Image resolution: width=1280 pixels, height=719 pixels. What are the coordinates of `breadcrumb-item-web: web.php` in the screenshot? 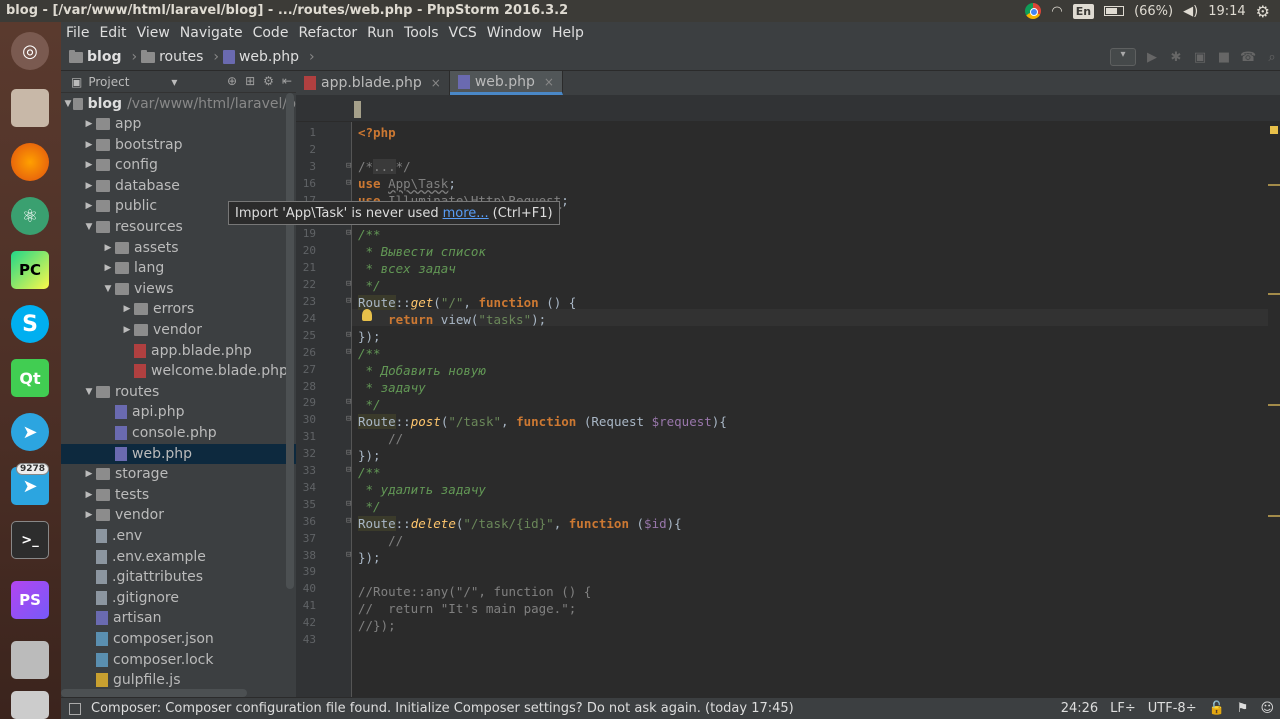 It's located at (269, 57).